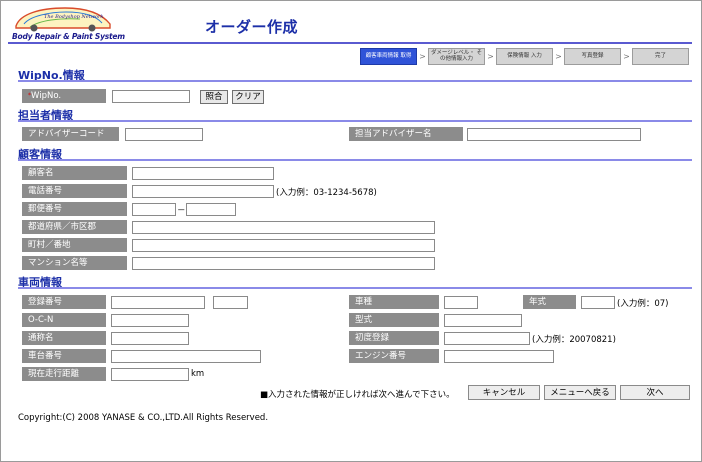 The image size is (702, 462). I want to click on phone-hint: (入力例：03-1234-5678), so click(326, 193).